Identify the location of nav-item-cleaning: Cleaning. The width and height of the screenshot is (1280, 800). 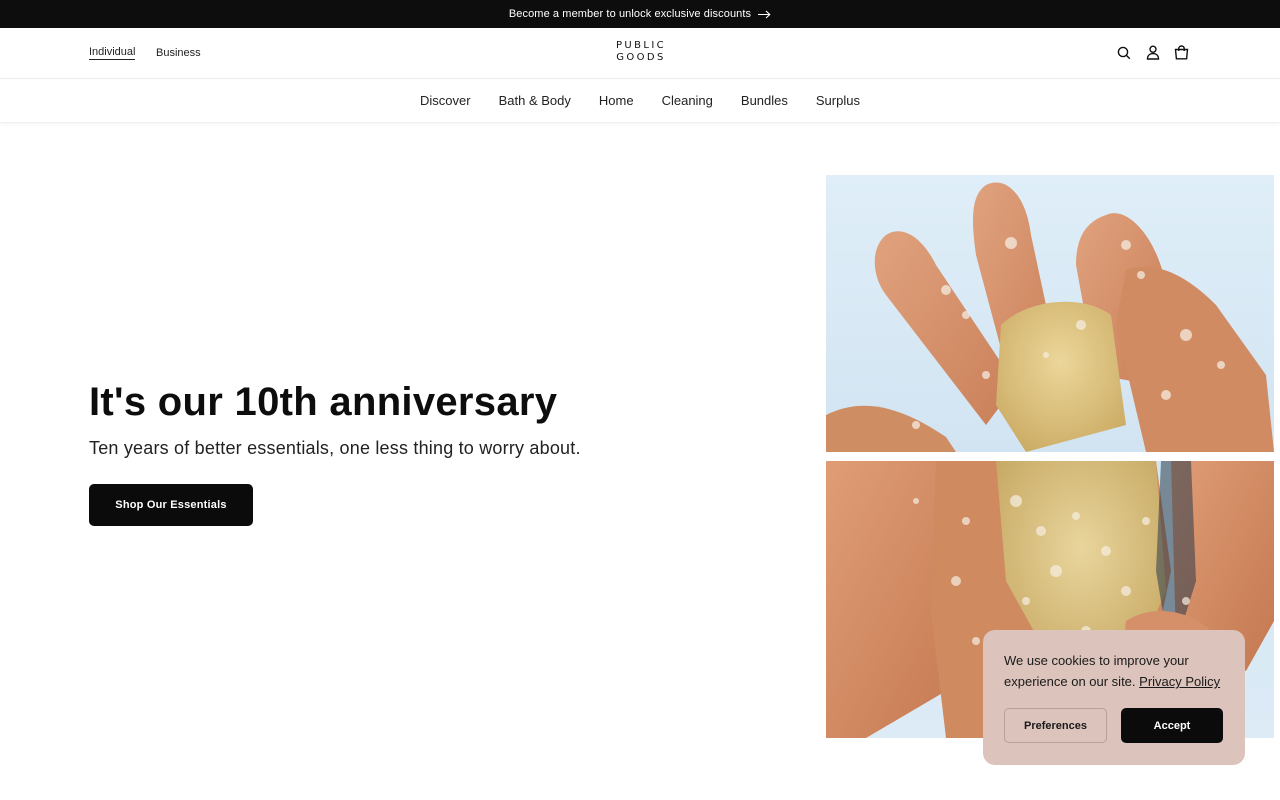
(687, 100).